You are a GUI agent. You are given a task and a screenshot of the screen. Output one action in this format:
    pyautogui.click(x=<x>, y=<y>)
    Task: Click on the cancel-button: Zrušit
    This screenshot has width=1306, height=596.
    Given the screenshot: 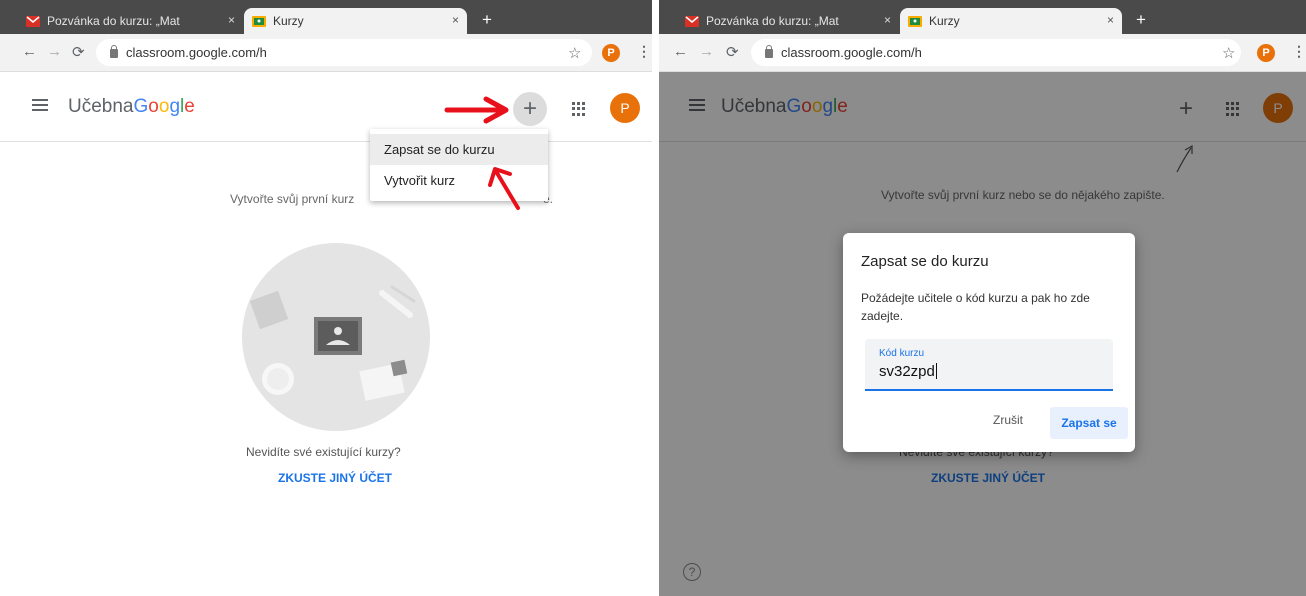 What is the action you would take?
    pyautogui.click(x=1008, y=420)
    